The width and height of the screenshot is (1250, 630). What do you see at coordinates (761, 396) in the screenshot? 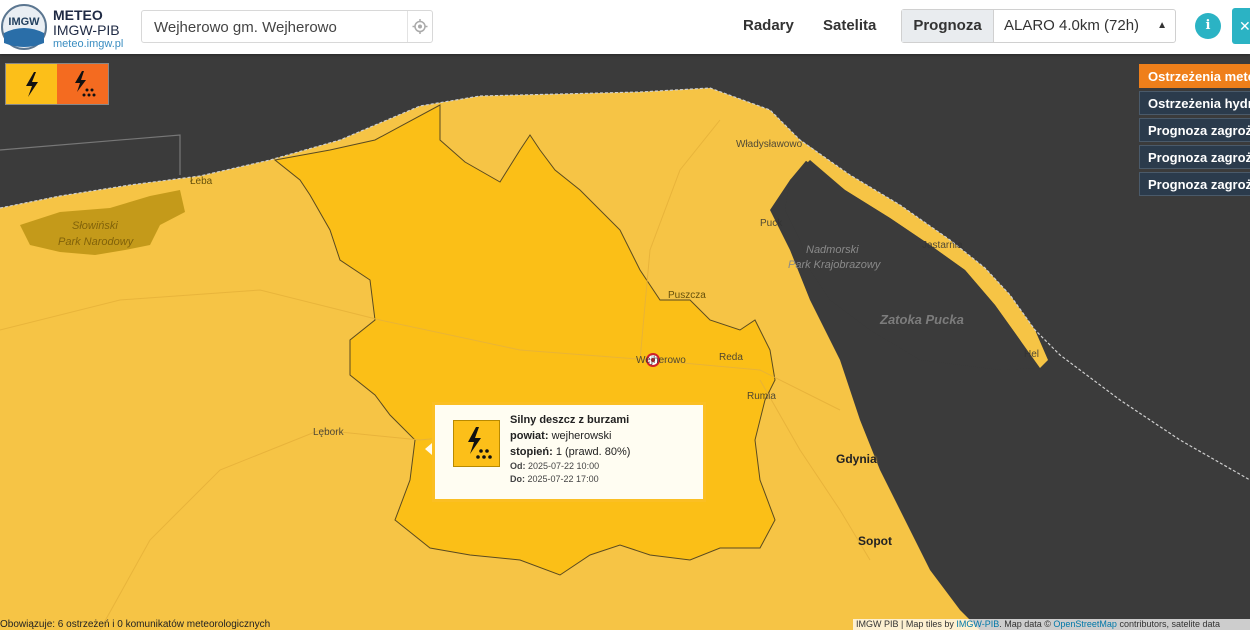
I see `label-rumia: Rumia` at bounding box center [761, 396].